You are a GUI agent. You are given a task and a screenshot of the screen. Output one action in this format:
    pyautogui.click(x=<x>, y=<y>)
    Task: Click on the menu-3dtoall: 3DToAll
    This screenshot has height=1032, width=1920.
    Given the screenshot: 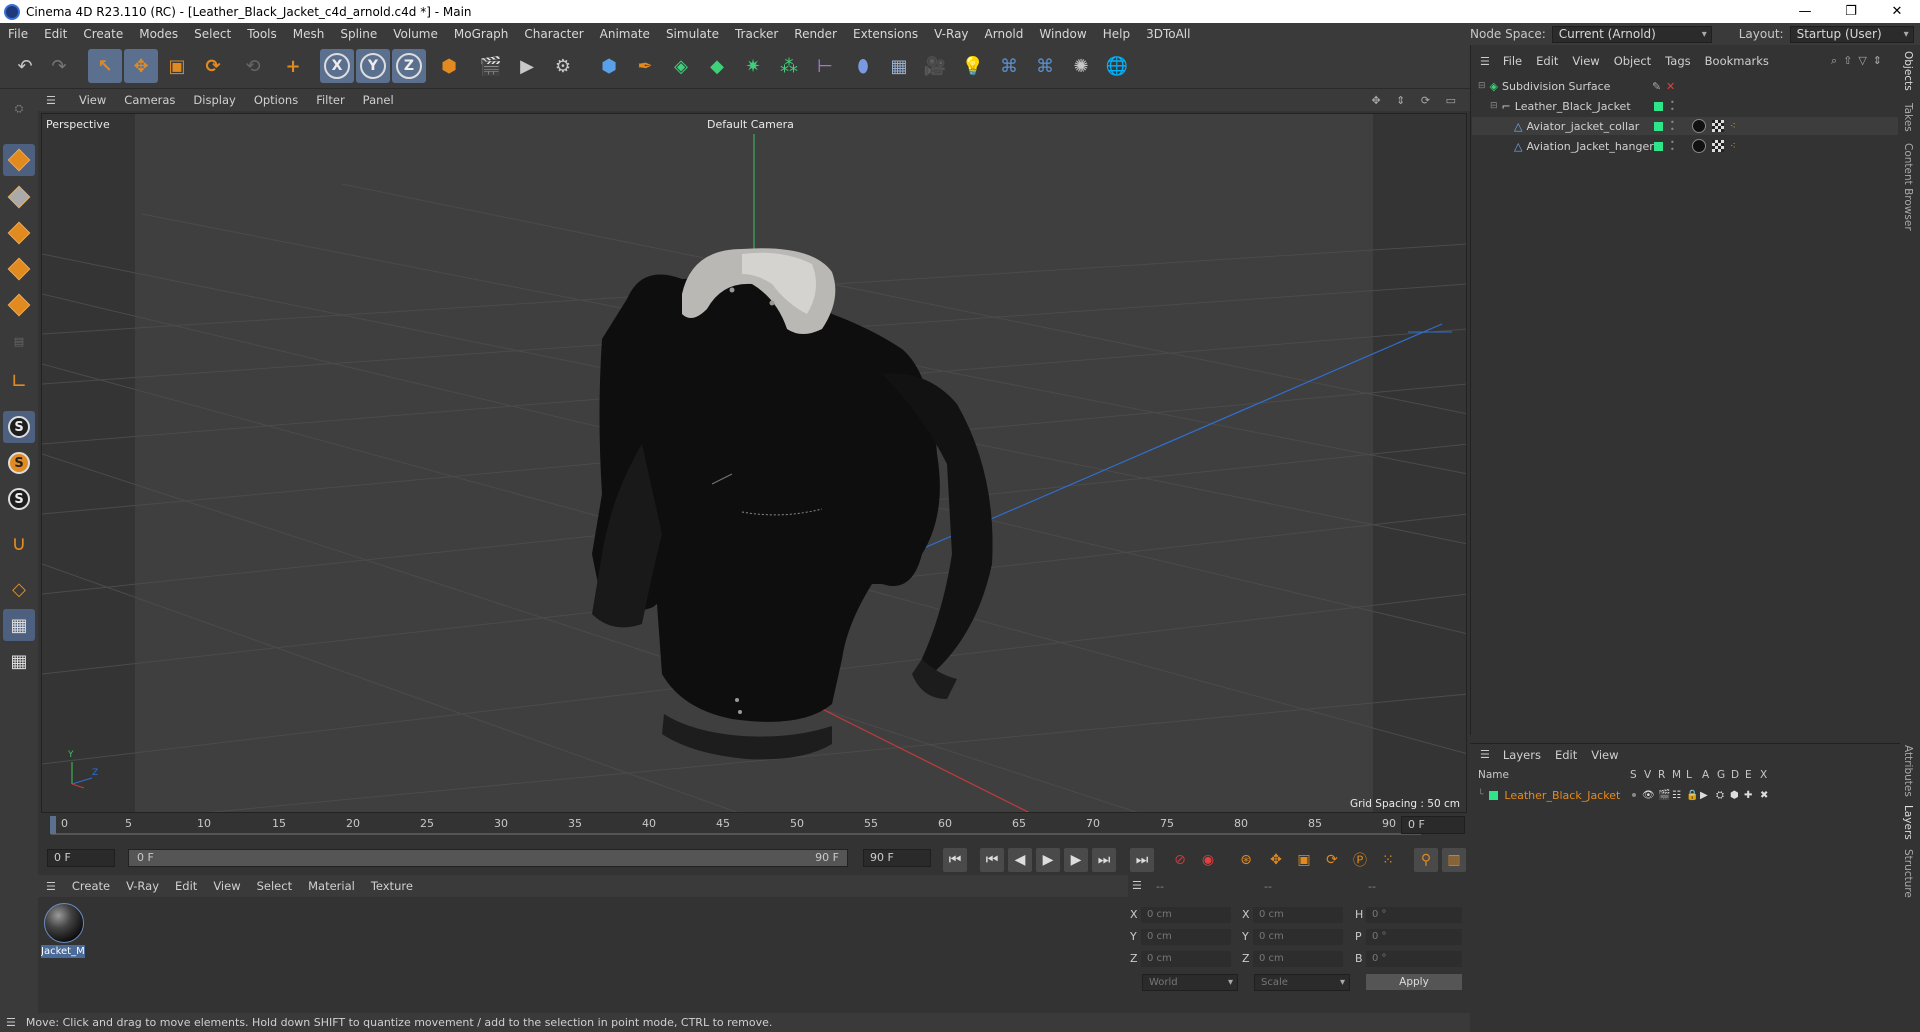 What is the action you would take?
    pyautogui.click(x=1168, y=34)
    